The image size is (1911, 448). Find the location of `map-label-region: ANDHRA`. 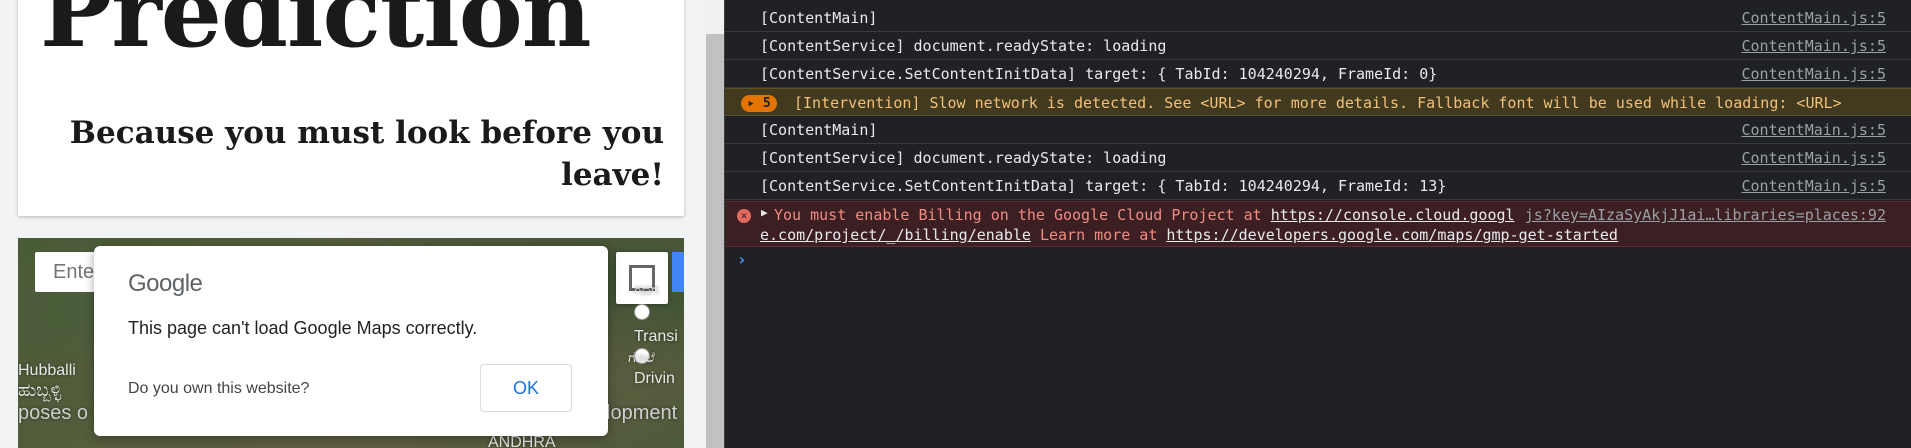

map-label-region: ANDHRA is located at coordinates (522, 441).